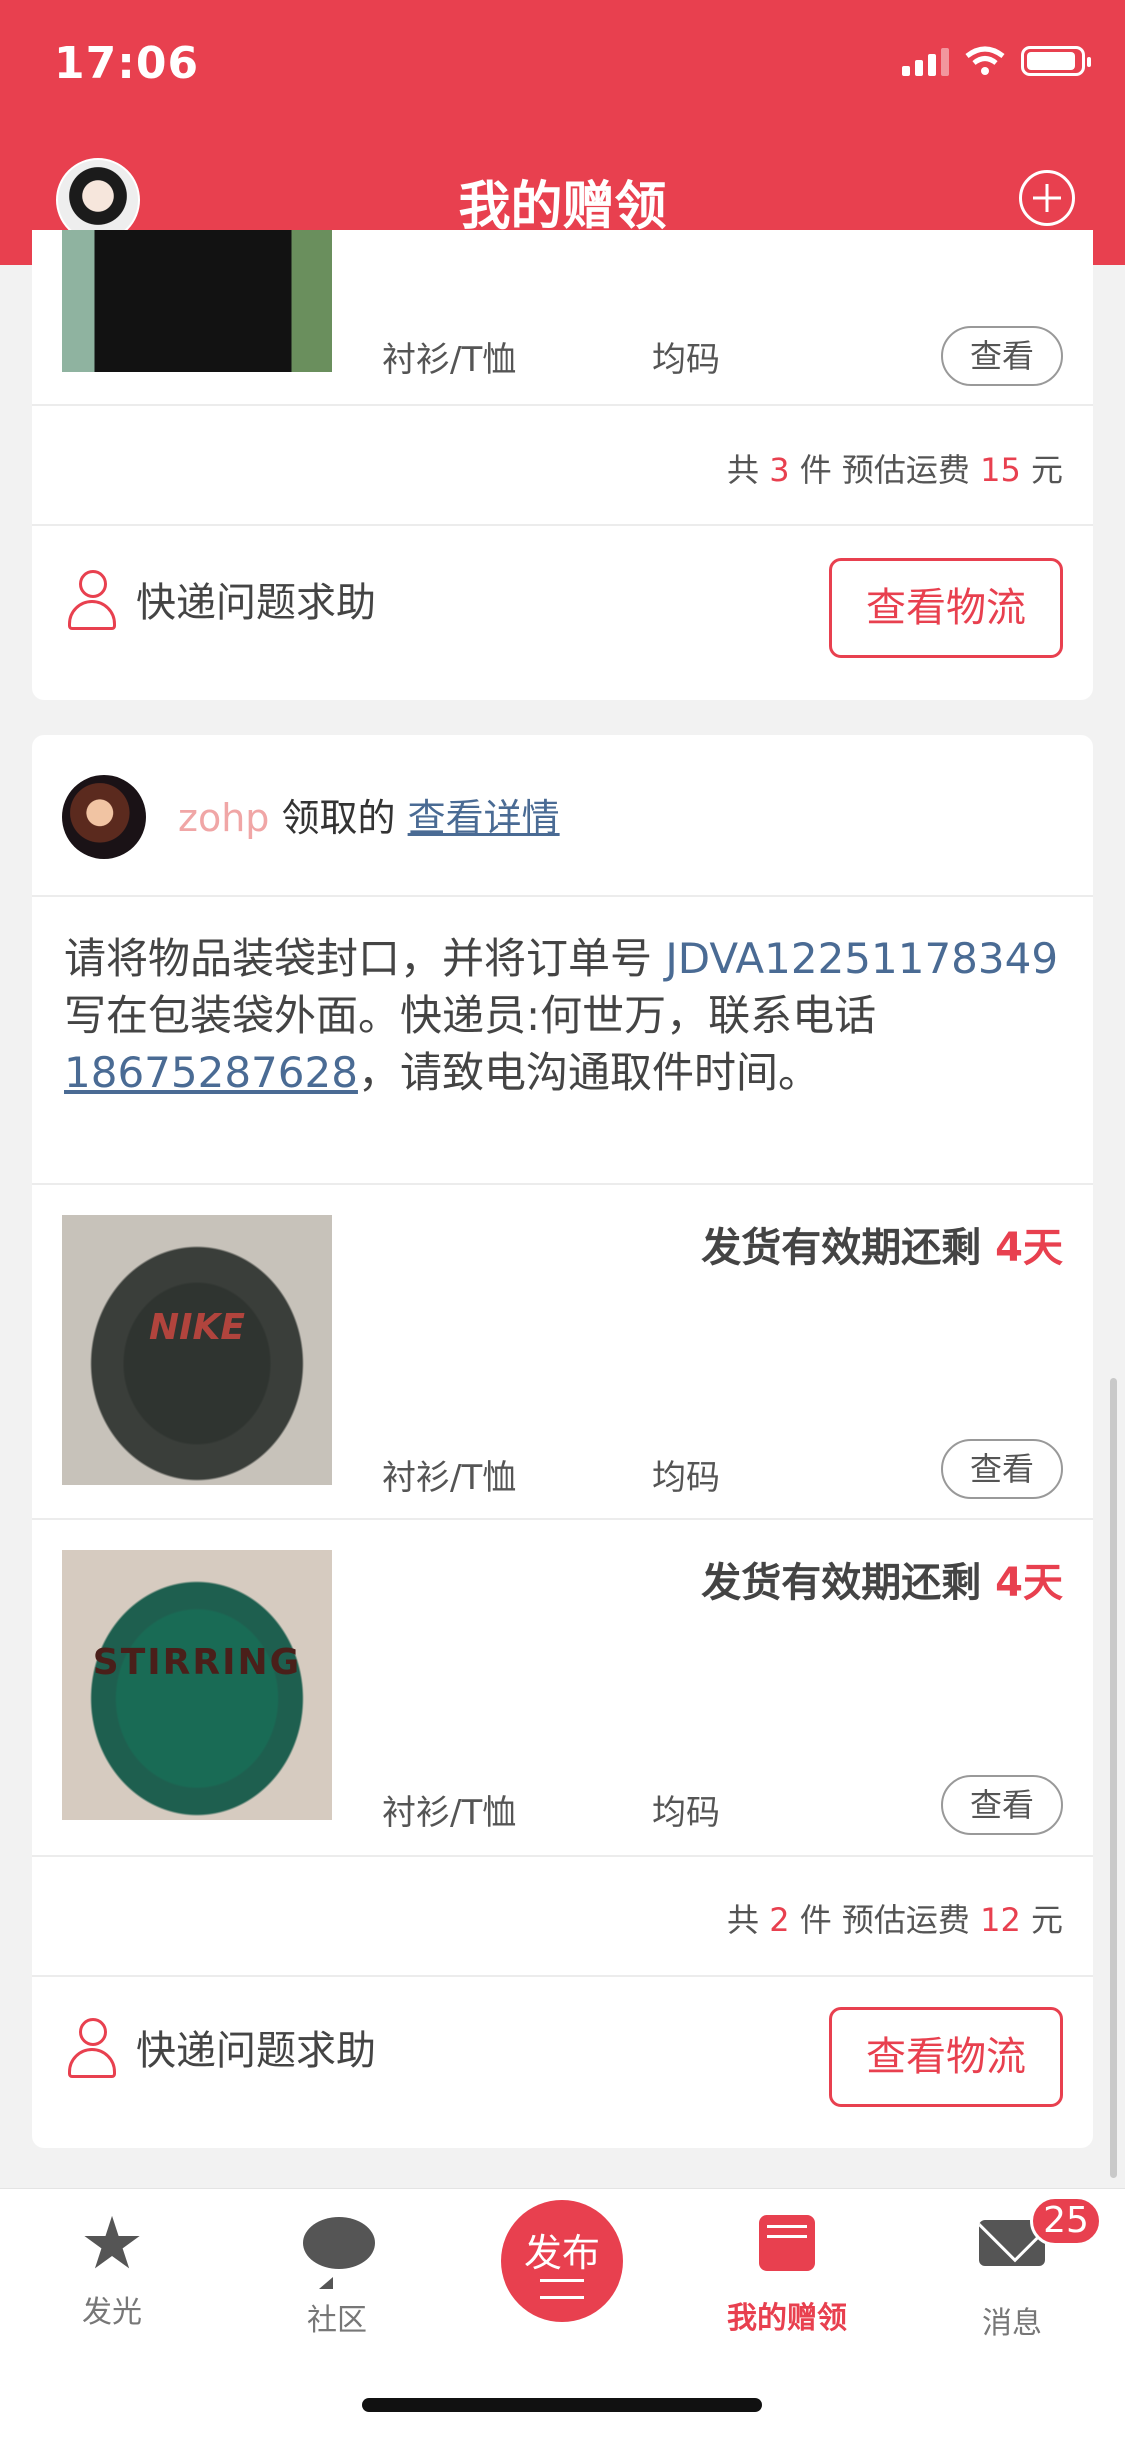 This screenshot has height=2437, width=1125. I want to click on messages-badge: 25, so click(1066, 2221).